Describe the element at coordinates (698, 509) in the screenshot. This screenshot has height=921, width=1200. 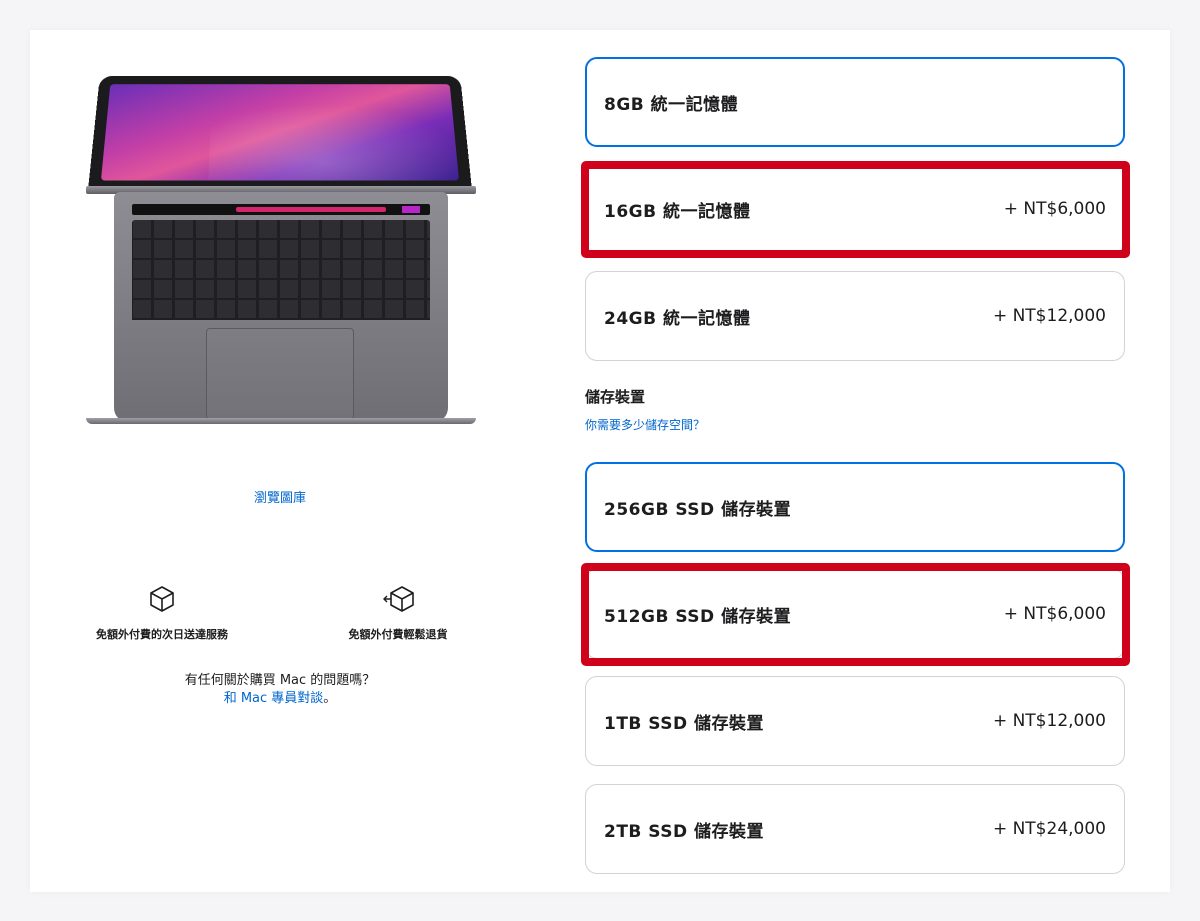
I see `option-name: 256GB SSD 儲存裝置` at that location.